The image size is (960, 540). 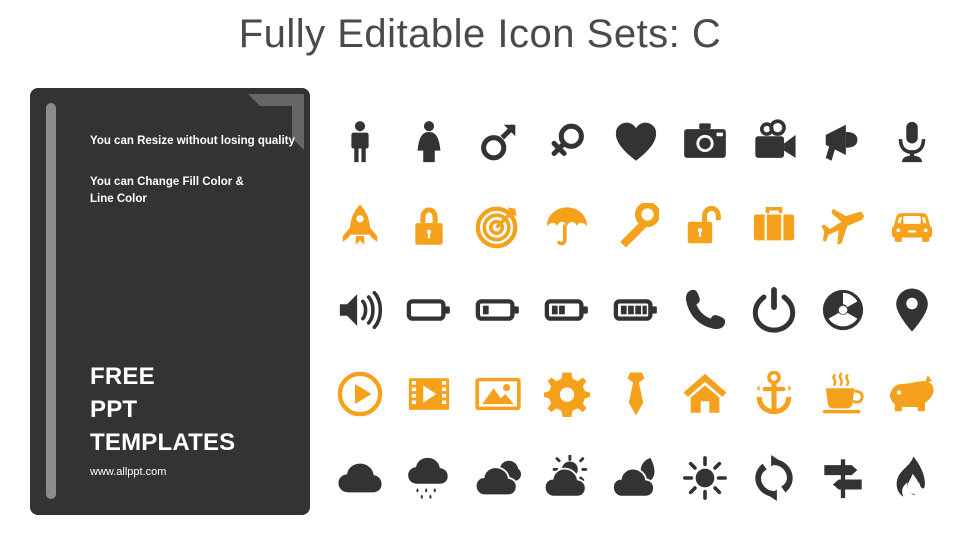 What do you see at coordinates (912, 310) in the screenshot?
I see `location-pin-icon` at bounding box center [912, 310].